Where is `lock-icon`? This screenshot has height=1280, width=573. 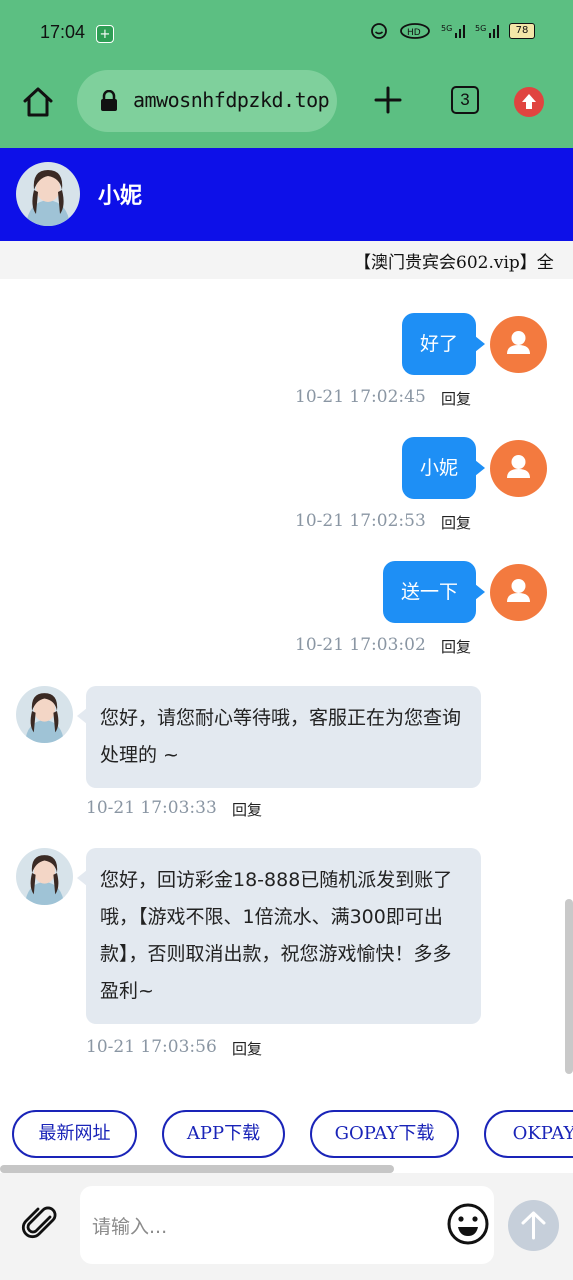
lock-icon is located at coordinates (109, 100).